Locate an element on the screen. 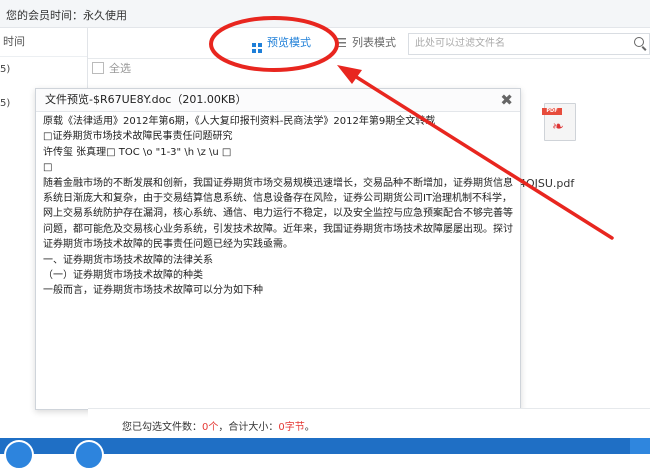  preview-mode-button: 预览模式 is located at coordinates (281, 43).